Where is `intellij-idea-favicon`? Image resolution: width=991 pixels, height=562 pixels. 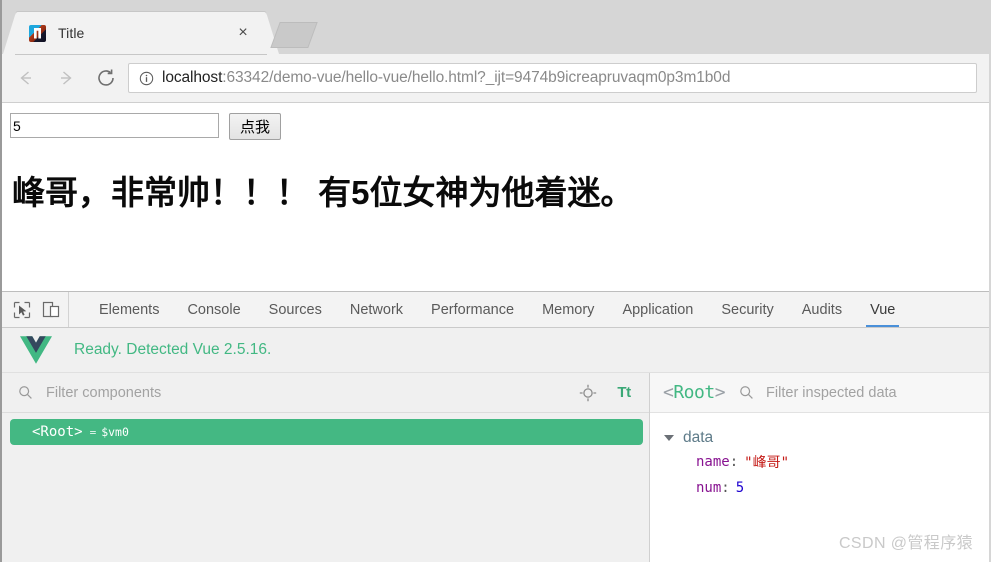 intellij-idea-favicon is located at coordinates (37, 33).